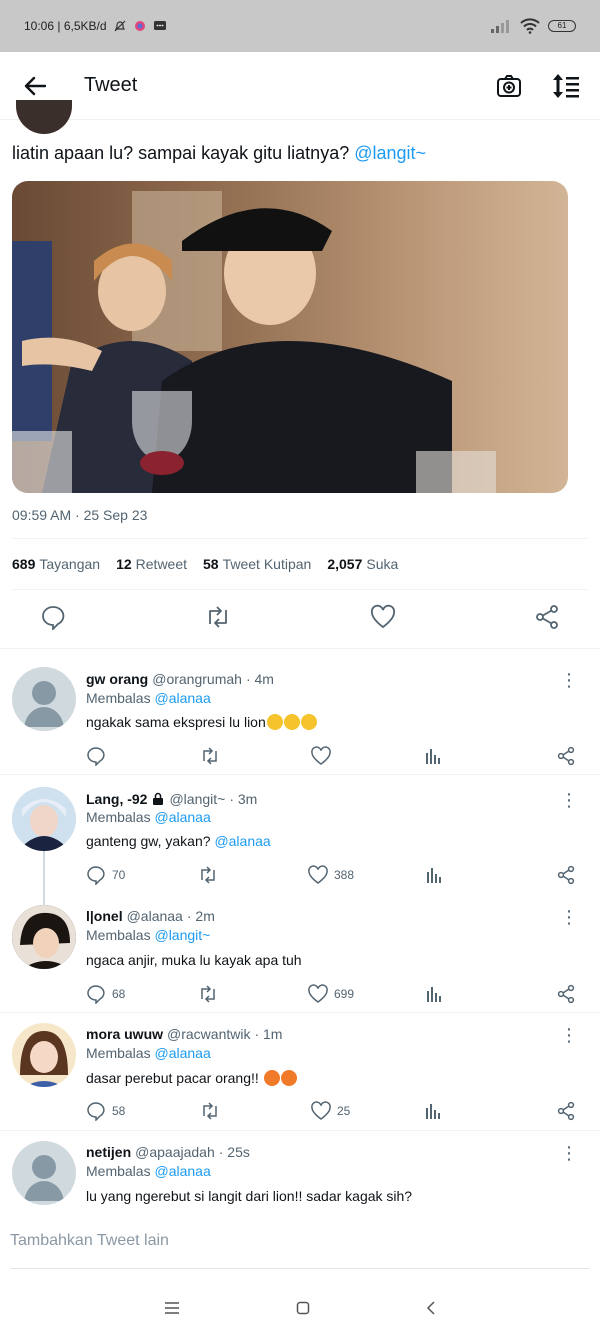  Describe the element at coordinates (44, 879) in the screenshot. I see `thread-line` at that location.